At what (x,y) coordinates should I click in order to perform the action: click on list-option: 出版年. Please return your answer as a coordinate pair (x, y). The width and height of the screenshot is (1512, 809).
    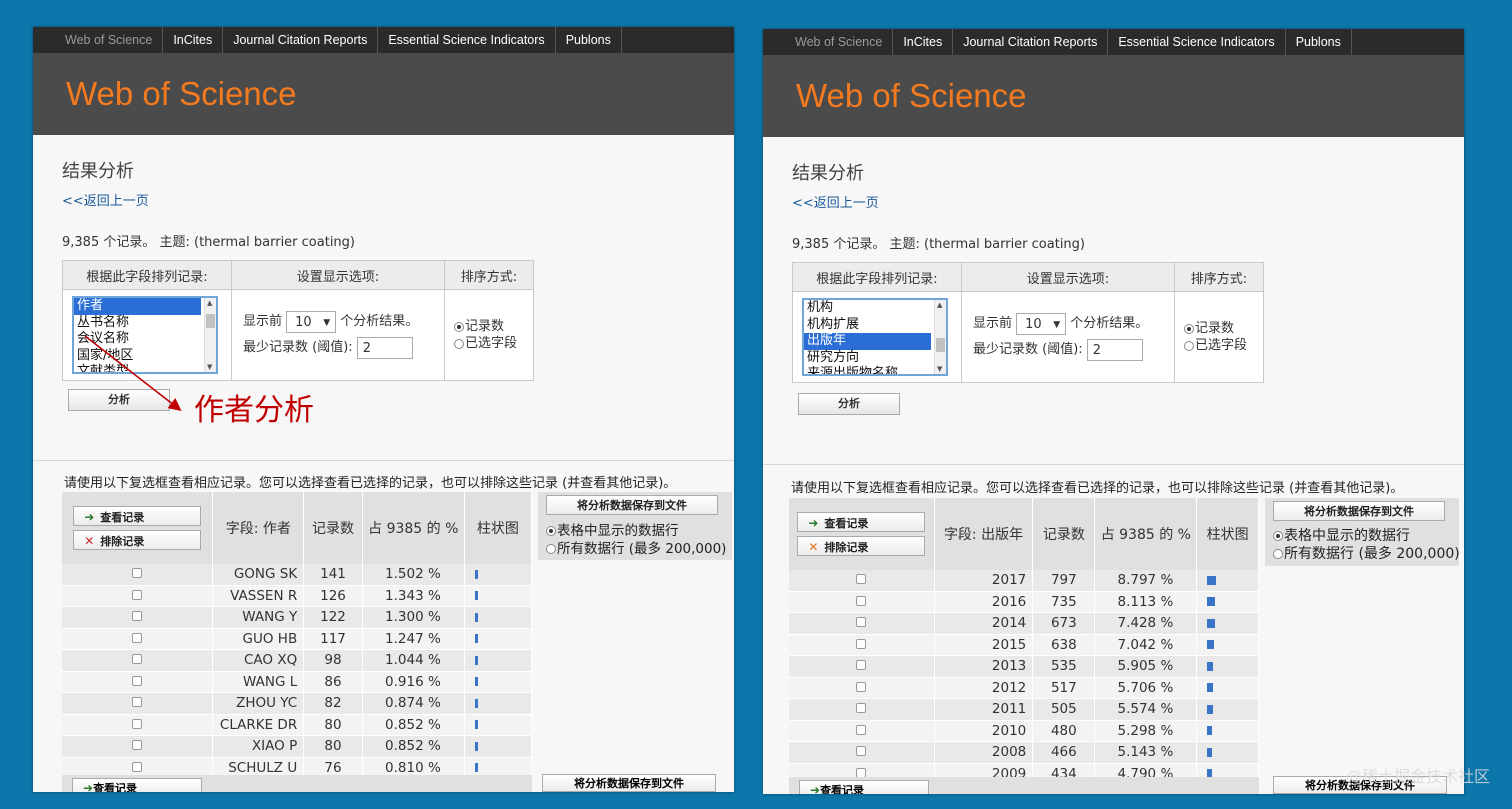
    Looking at the image, I should click on (867, 341).